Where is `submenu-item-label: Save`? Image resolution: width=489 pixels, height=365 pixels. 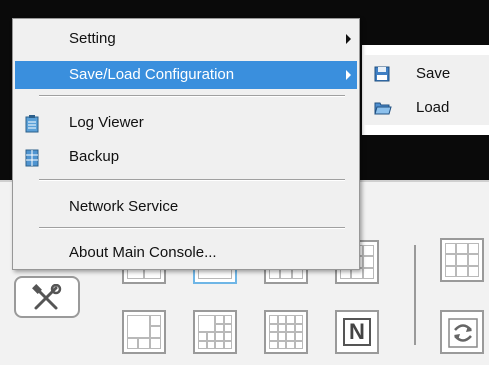 submenu-item-label: Save is located at coordinates (433, 73).